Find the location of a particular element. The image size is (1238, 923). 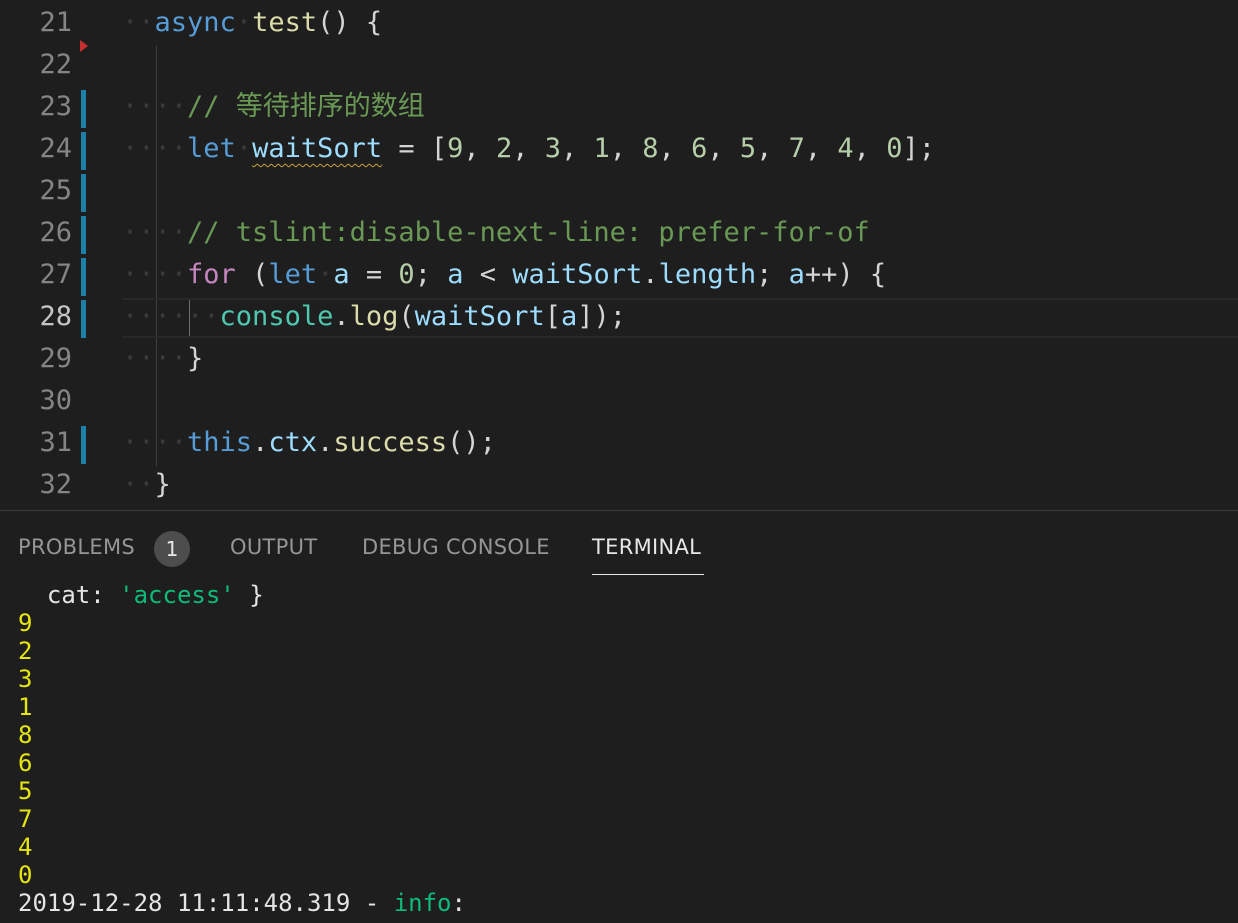

terminal-line: 1 is located at coordinates (25, 707).